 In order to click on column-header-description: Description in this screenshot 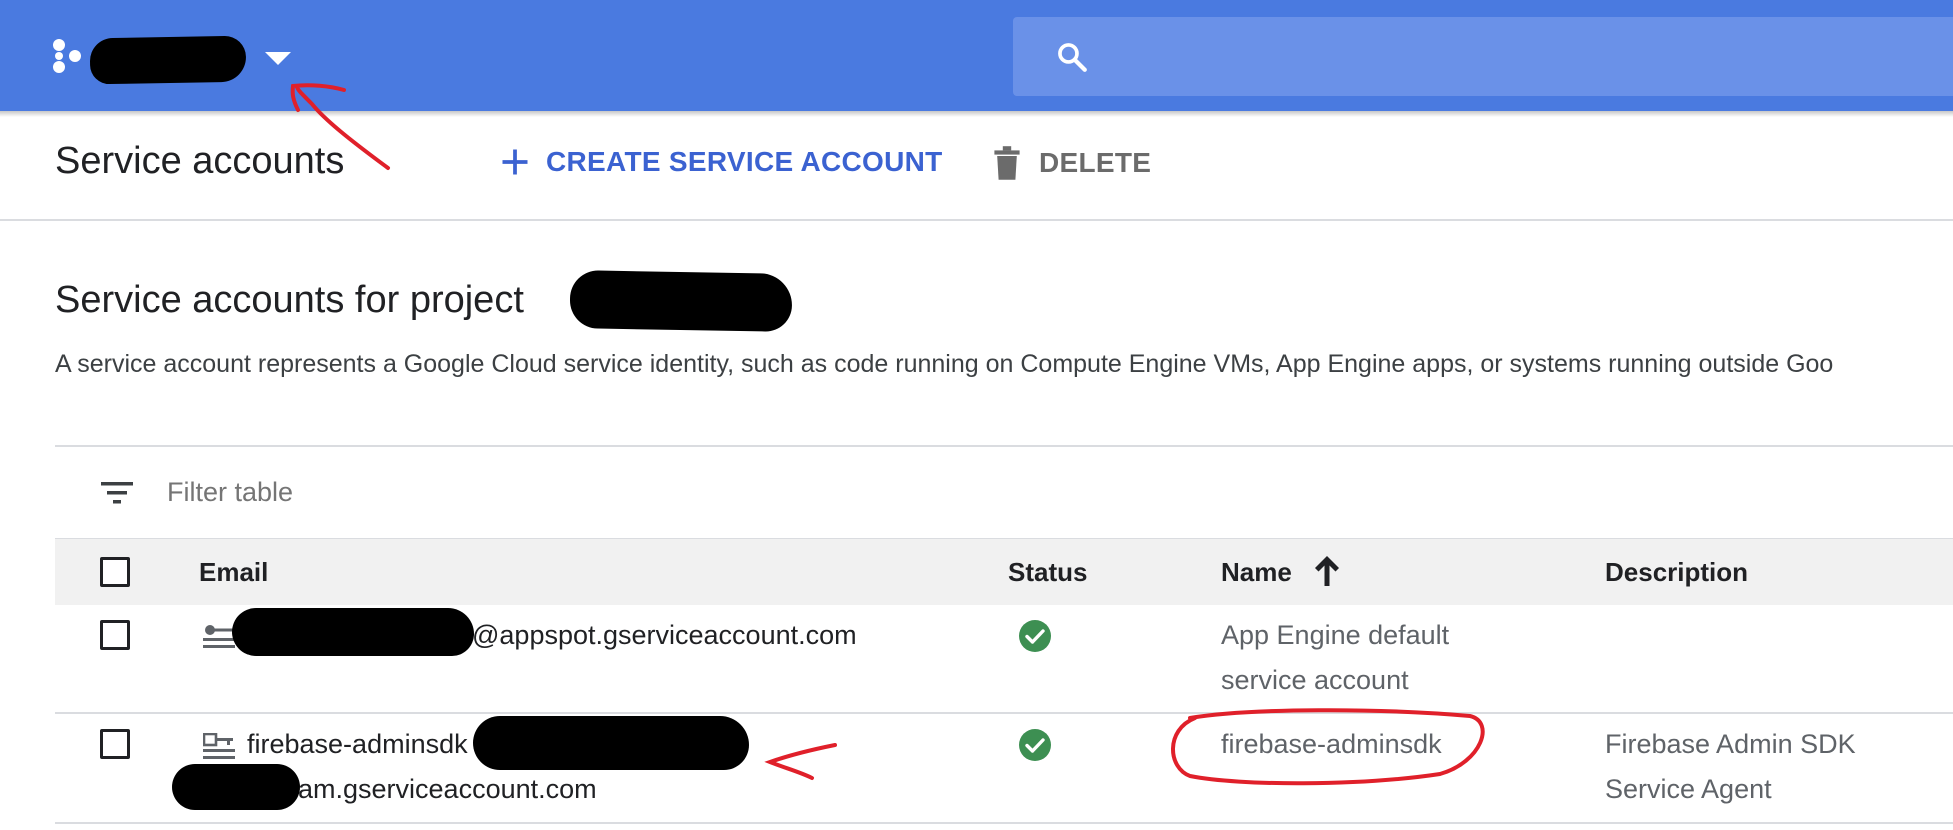, I will do `click(1676, 572)`.